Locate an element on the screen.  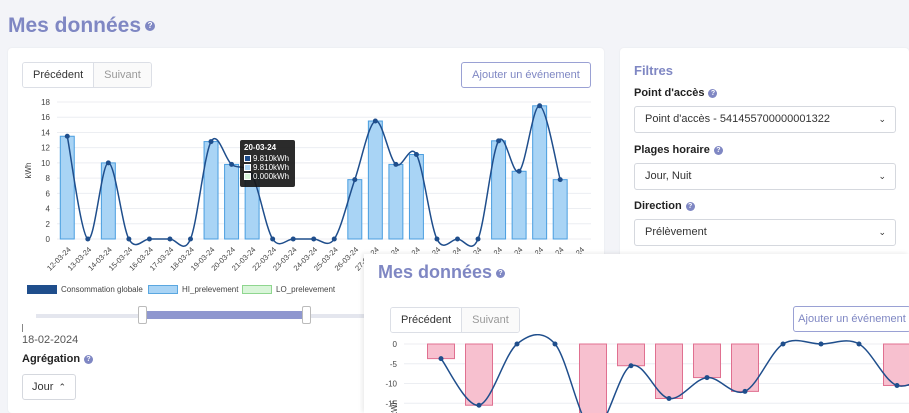
page-title-text: Mes données is located at coordinates (75, 25).